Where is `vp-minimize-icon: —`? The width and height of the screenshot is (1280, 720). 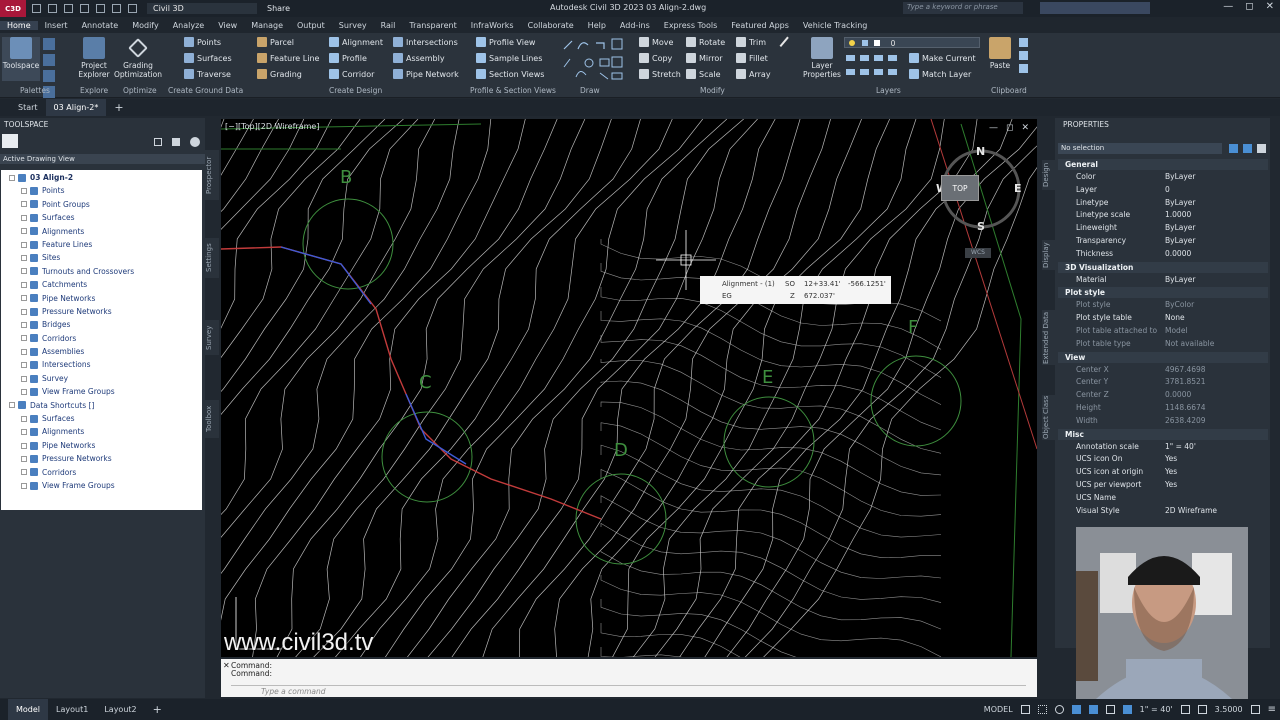
vp-minimize-icon: — is located at coordinates (993, 128).